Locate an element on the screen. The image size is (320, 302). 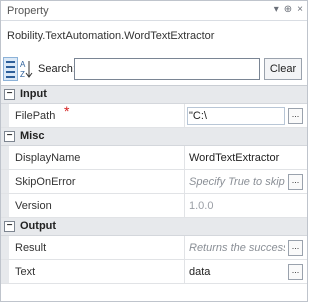
property-name: Result is located at coordinates (31, 248).